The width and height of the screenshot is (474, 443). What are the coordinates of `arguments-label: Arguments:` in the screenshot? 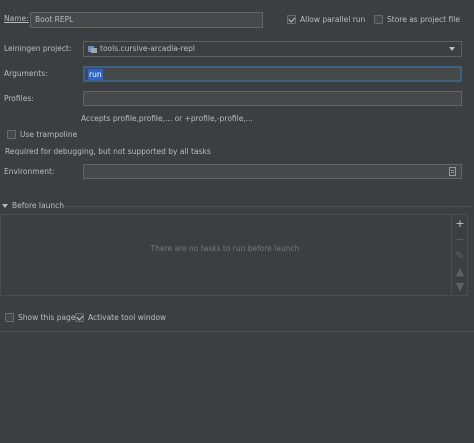 It's located at (26, 73).